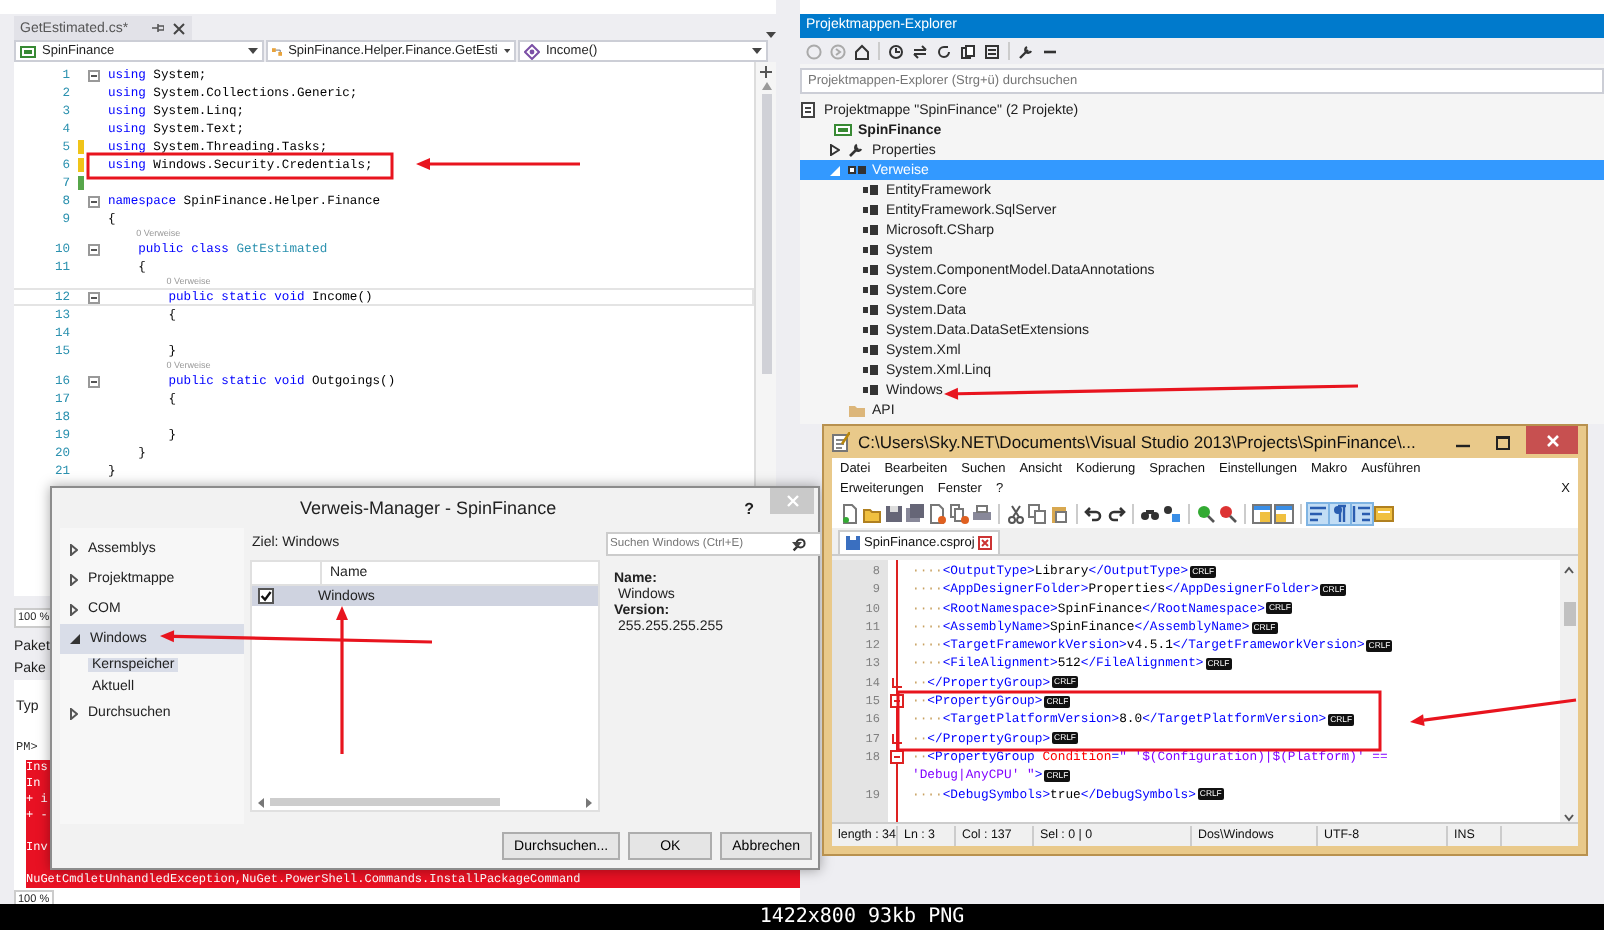  Describe the element at coordinates (1116, 513) in the screenshot. I see `redo-icon` at that location.